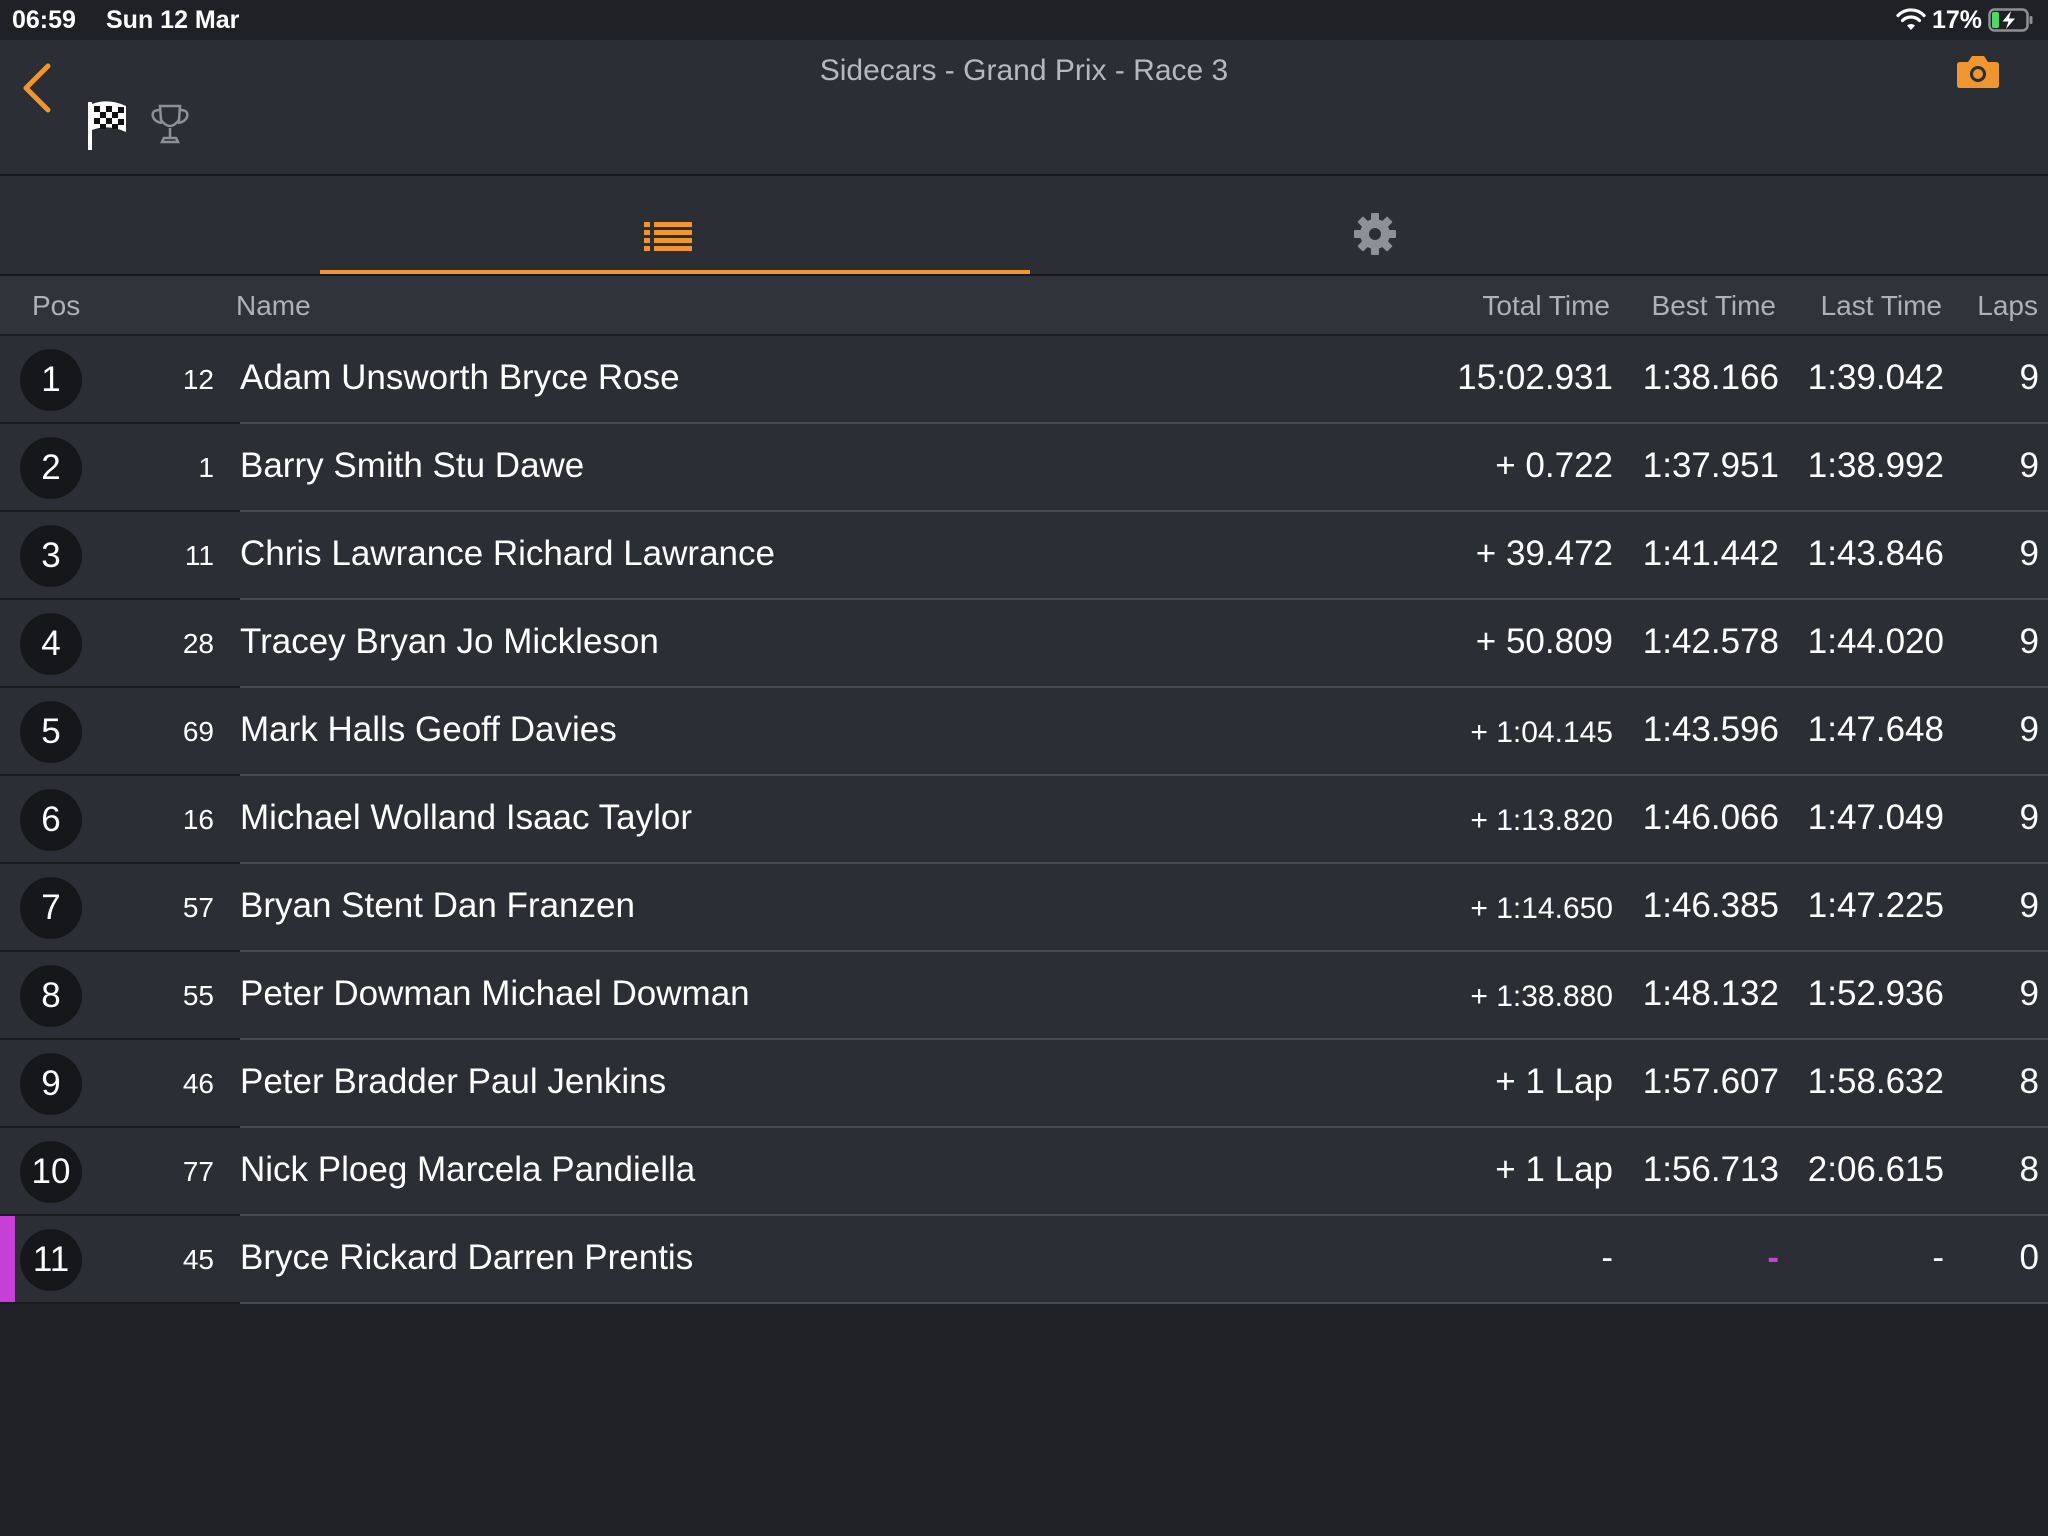  I want to click on total-time: + 1:04.145, so click(1541, 732).